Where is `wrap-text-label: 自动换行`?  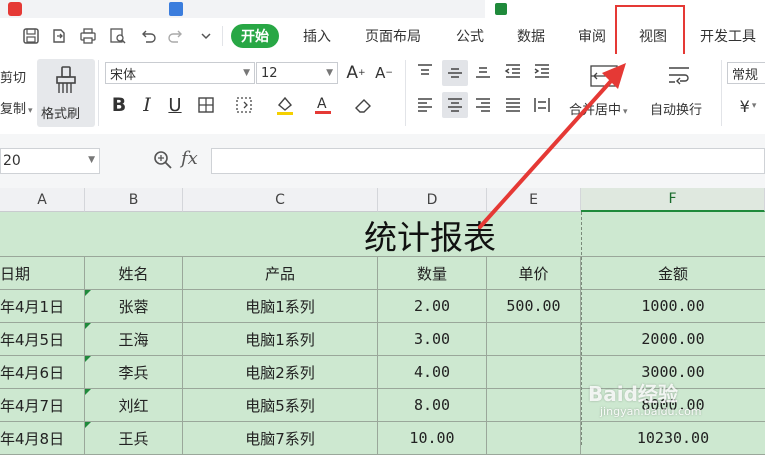
wrap-text-label: 自动换行 is located at coordinates (676, 110).